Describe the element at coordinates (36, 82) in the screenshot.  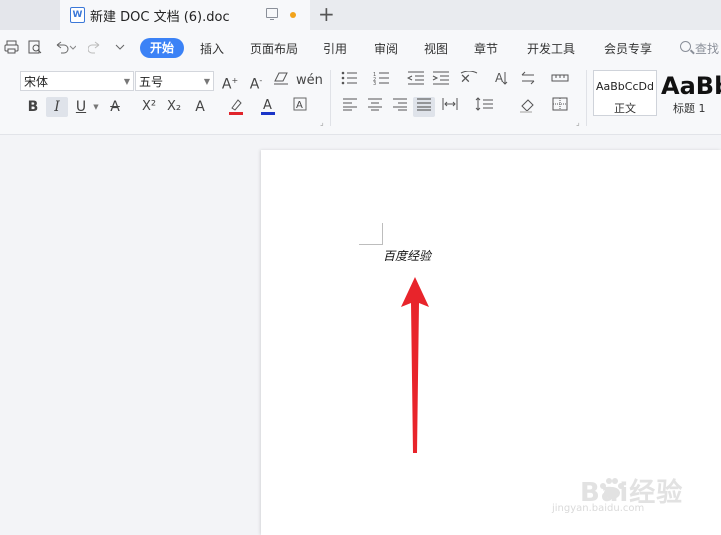
I see `font-name-value: 宋体` at that location.